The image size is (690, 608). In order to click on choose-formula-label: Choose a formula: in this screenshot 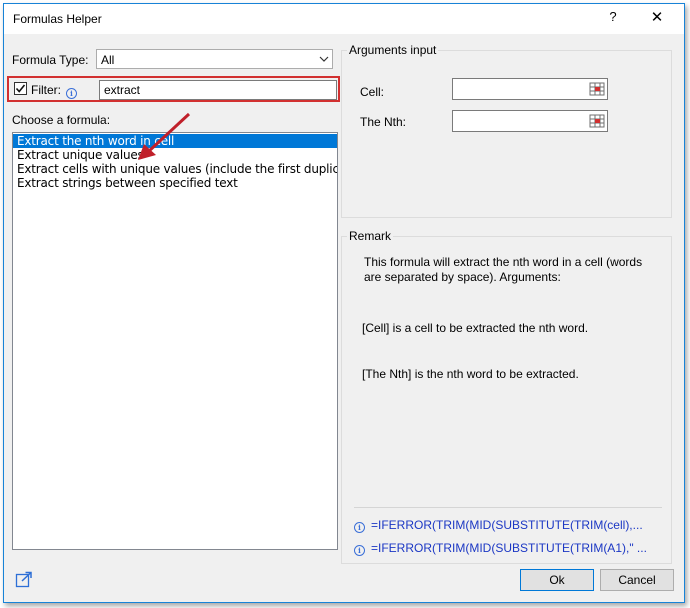, I will do `click(61, 120)`.